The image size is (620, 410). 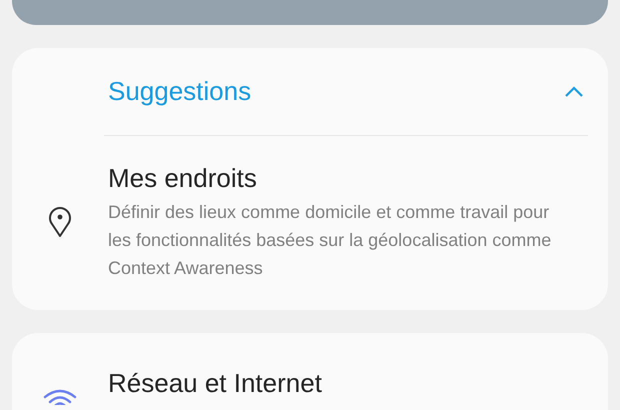 I want to click on chevron-up-icon, so click(x=574, y=92).